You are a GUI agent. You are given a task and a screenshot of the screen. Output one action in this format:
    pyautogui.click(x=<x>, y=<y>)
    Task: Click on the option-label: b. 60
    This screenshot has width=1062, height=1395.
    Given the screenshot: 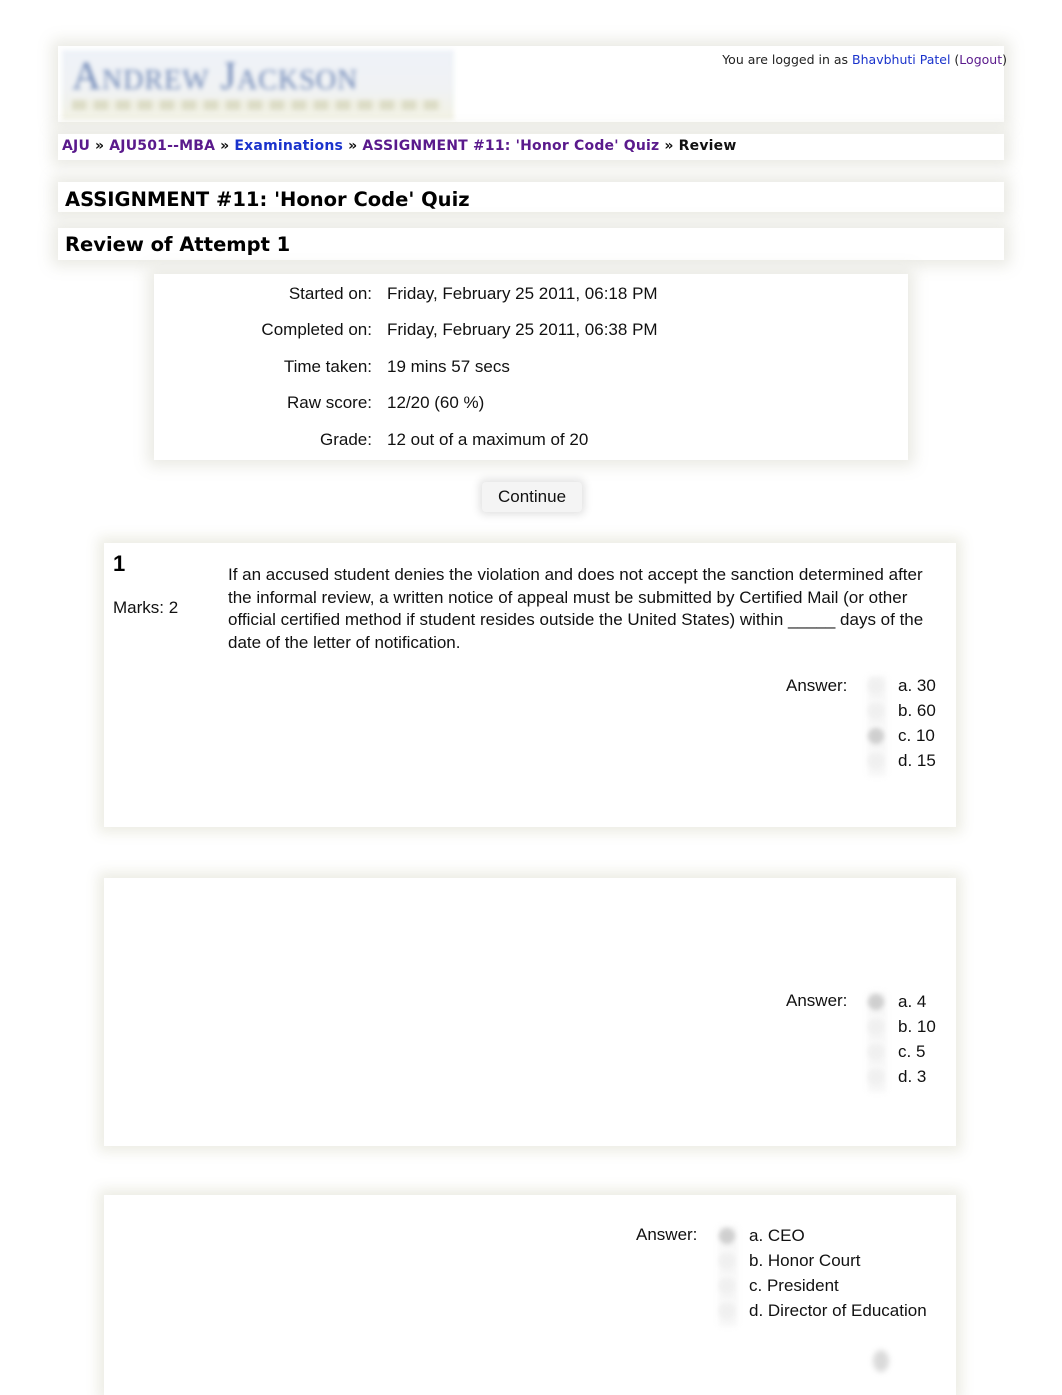 What is the action you would take?
    pyautogui.click(x=917, y=710)
    